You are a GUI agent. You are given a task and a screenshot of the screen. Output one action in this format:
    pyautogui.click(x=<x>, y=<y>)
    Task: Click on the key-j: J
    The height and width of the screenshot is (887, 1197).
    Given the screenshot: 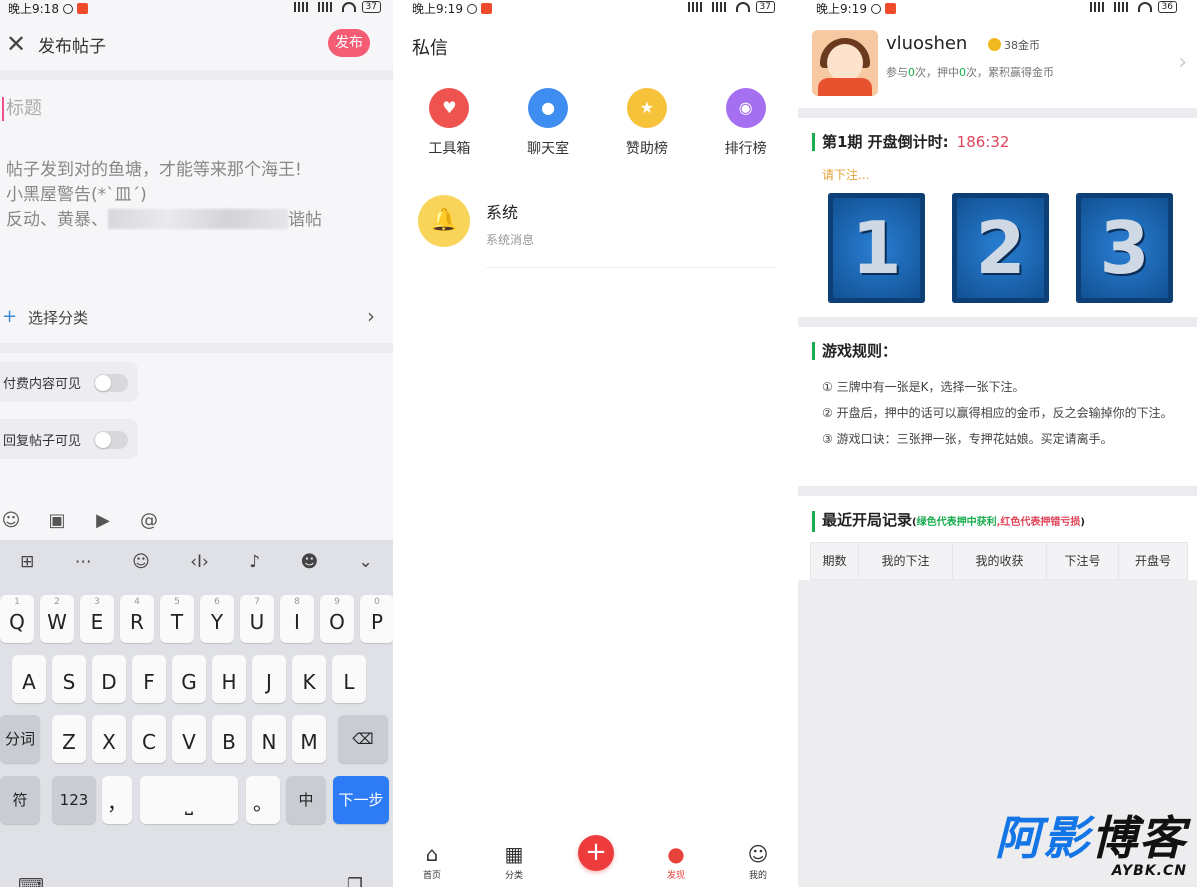 What is the action you would take?
    pyautogui.click(x=269, y=679)
    